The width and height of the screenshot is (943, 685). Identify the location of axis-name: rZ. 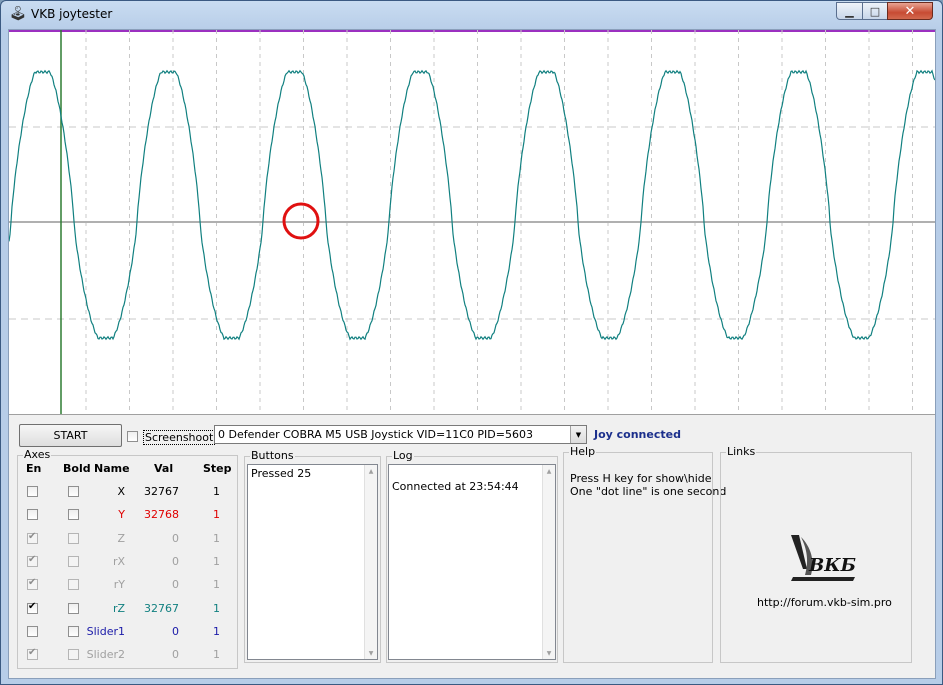
(118, 608).